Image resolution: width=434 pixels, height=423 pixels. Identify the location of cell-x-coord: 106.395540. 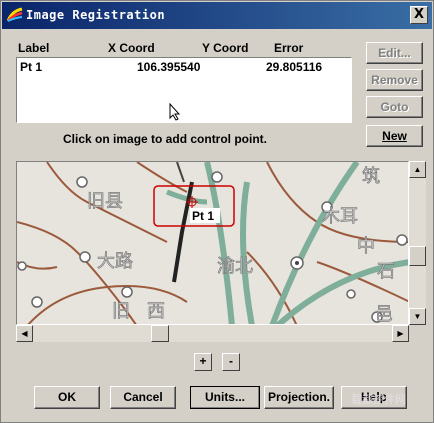
(169, 67).